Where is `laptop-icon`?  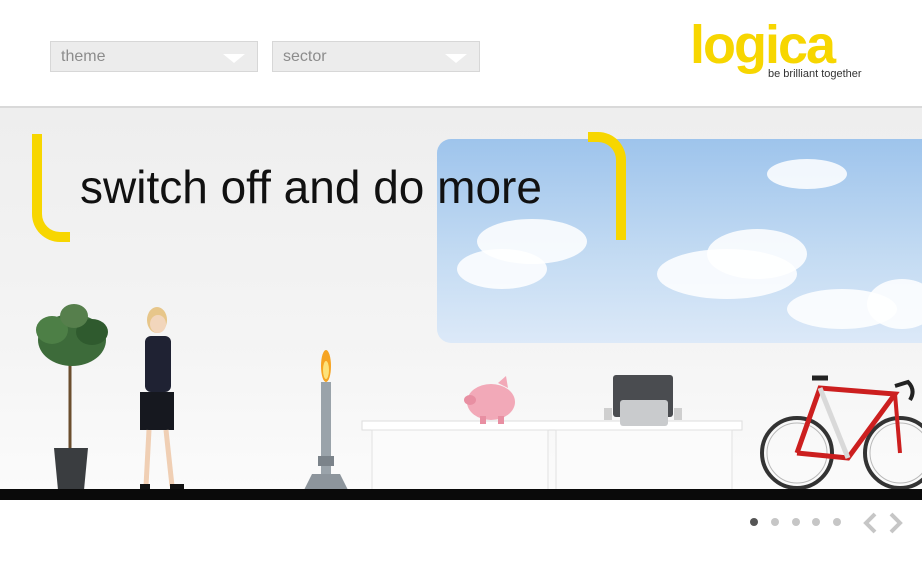 laptop-icon is located at coordinates (643, 400).